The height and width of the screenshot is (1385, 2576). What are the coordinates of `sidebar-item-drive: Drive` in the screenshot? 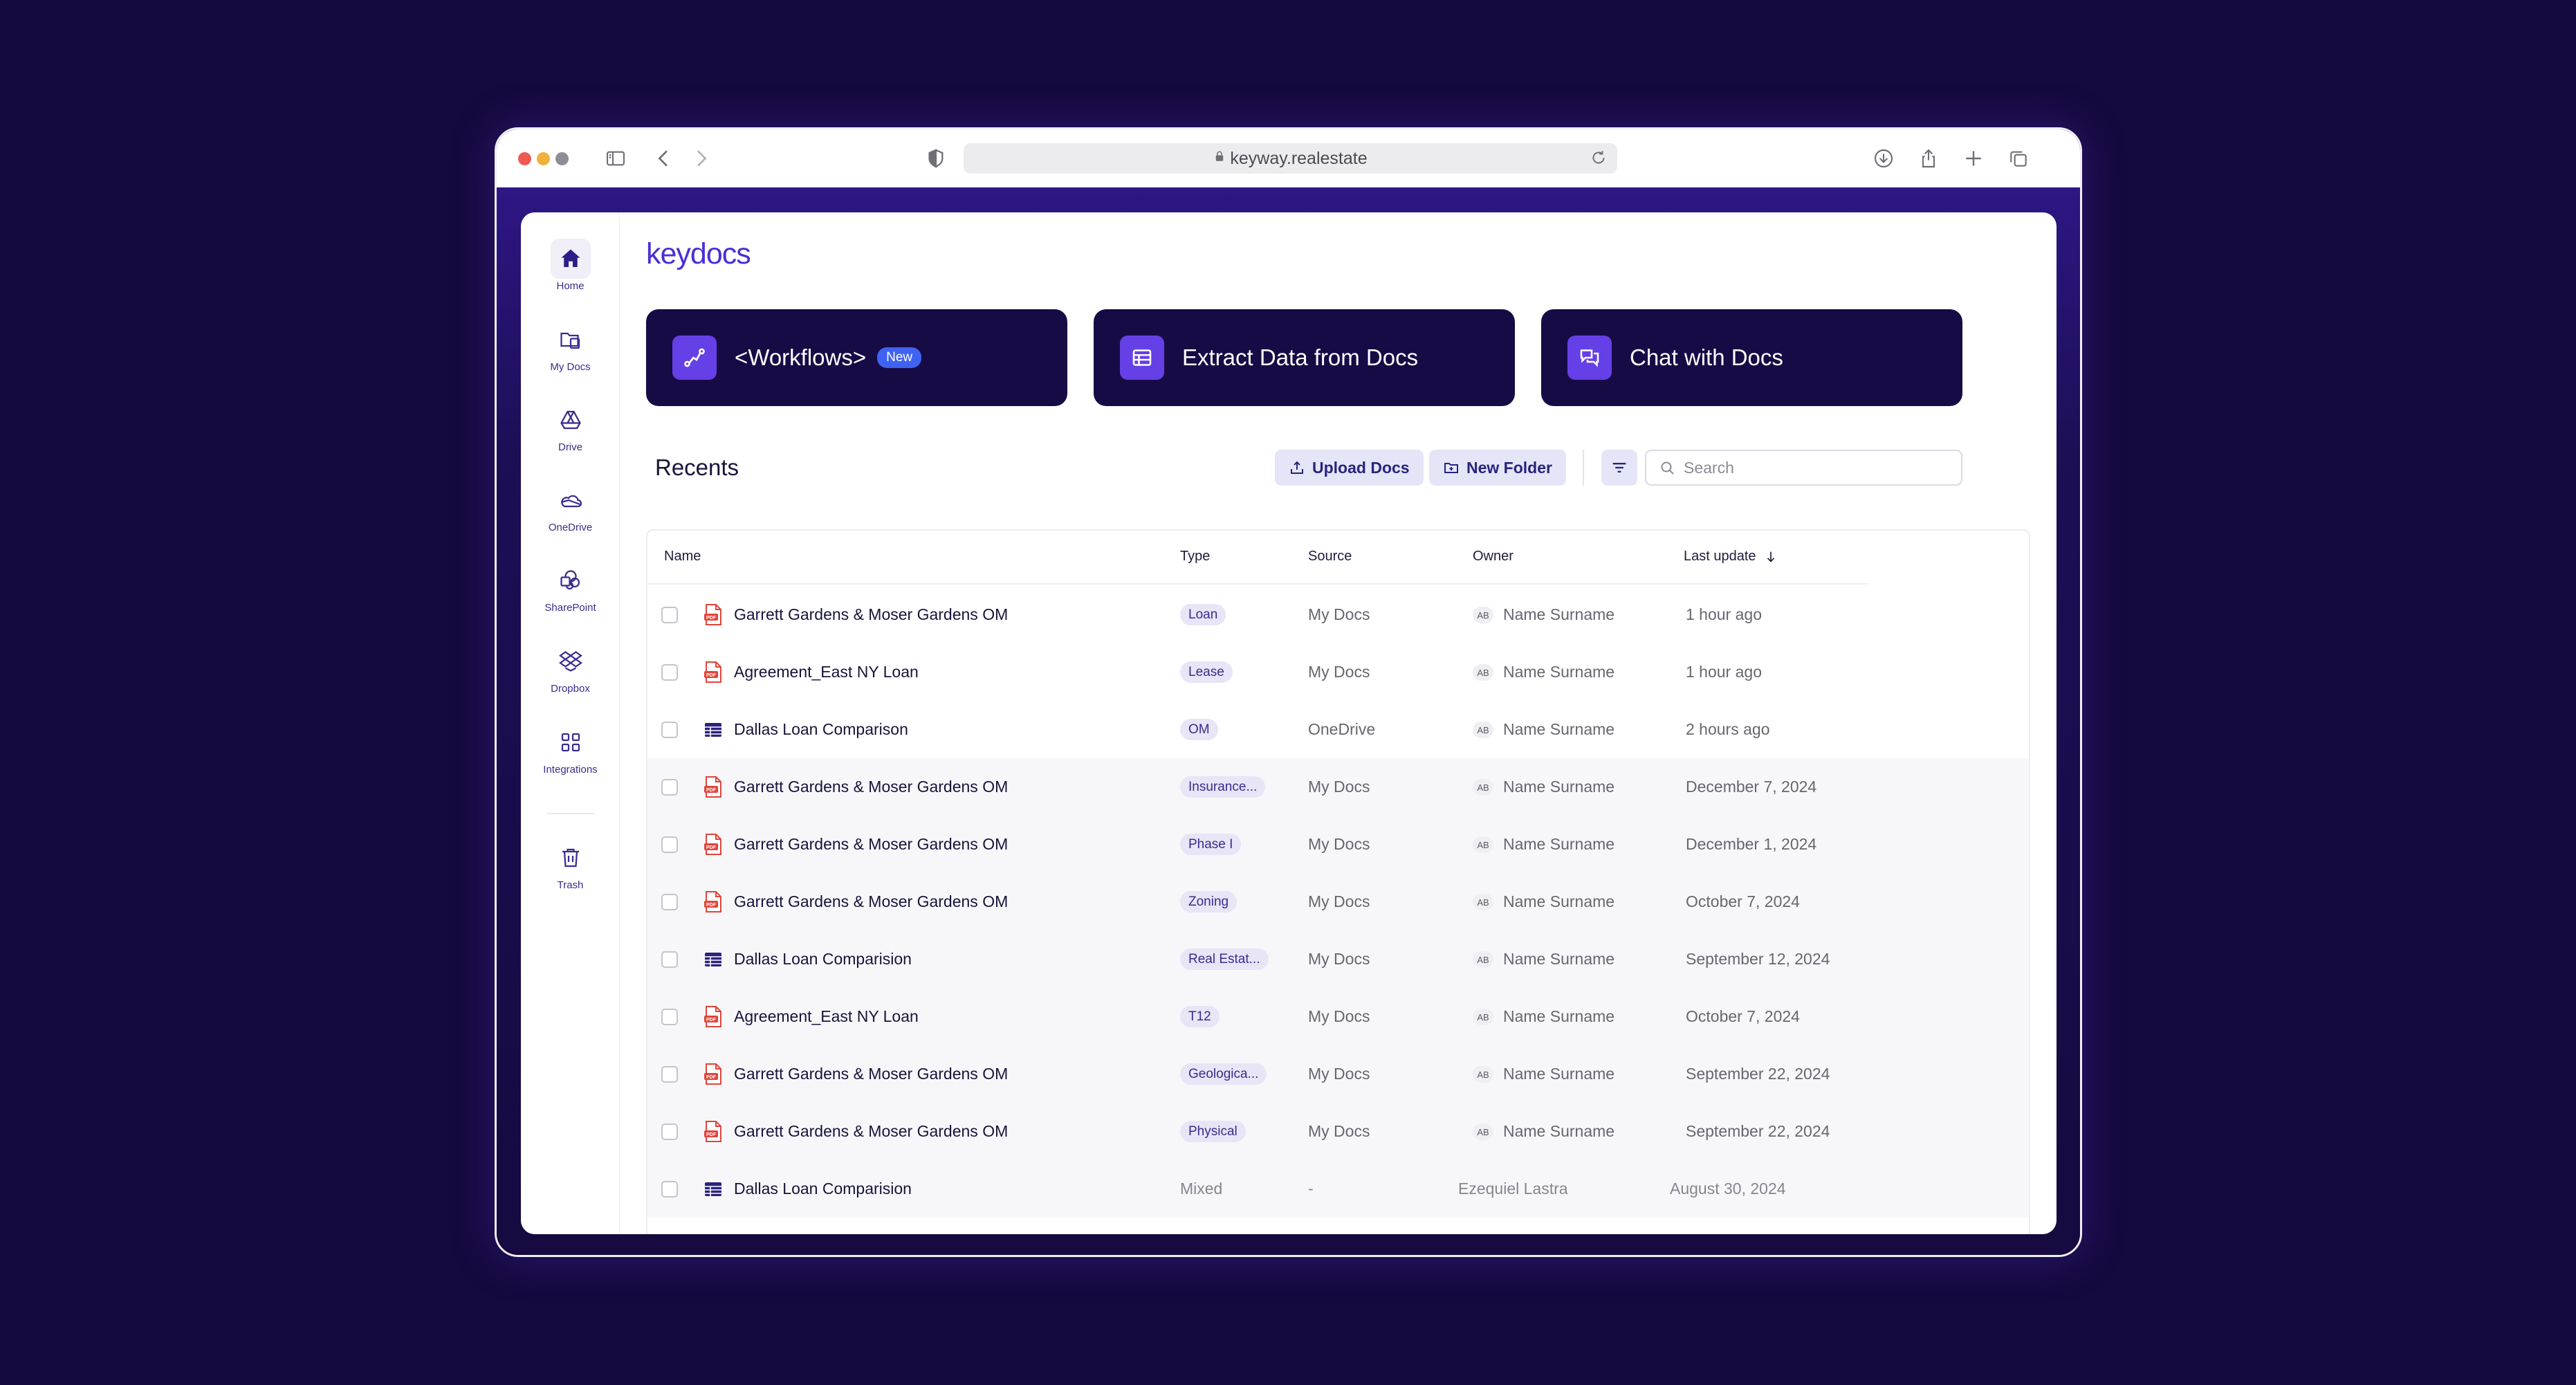 It's located at (570, 434).